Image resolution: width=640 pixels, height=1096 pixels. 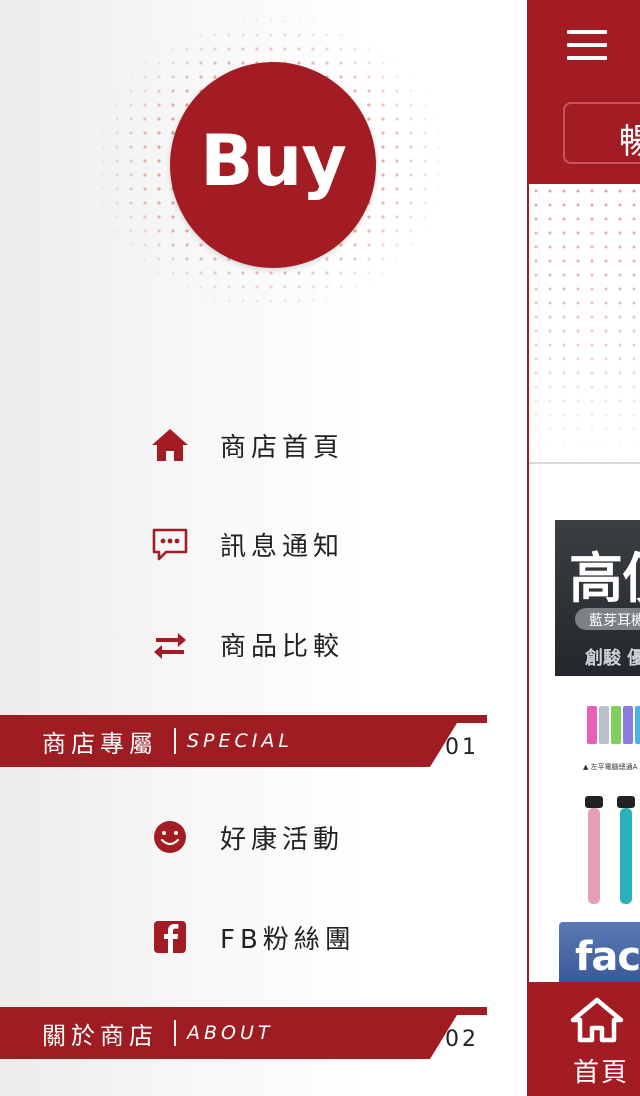 I want to click on menu-item-label: 商店首頁, so click(x=282, y=447).